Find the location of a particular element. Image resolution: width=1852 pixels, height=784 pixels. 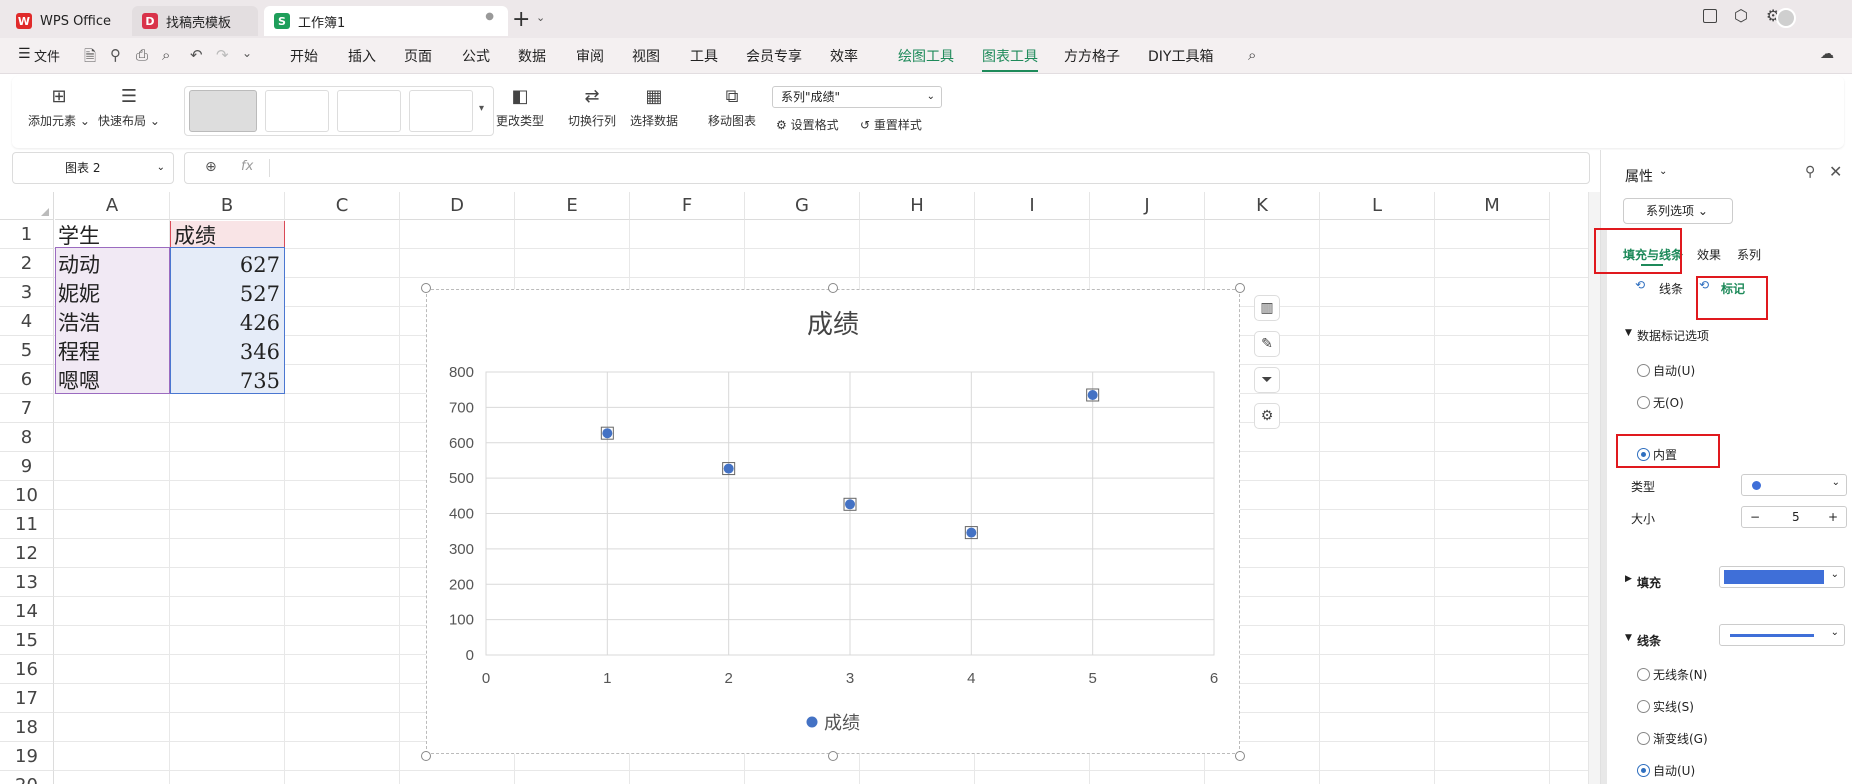

resize-handle-bm is located at coordinates (833, 756).